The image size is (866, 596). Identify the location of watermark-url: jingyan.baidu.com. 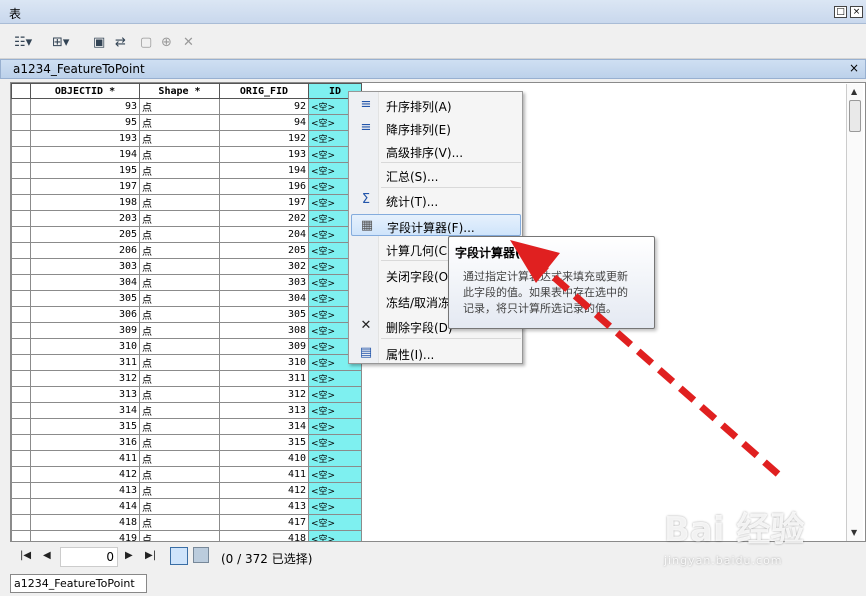
(723, 560).